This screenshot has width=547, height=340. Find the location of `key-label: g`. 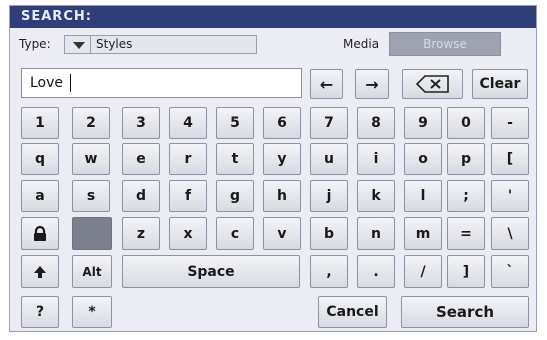

key-label: g is located at coordinates (235, 196).